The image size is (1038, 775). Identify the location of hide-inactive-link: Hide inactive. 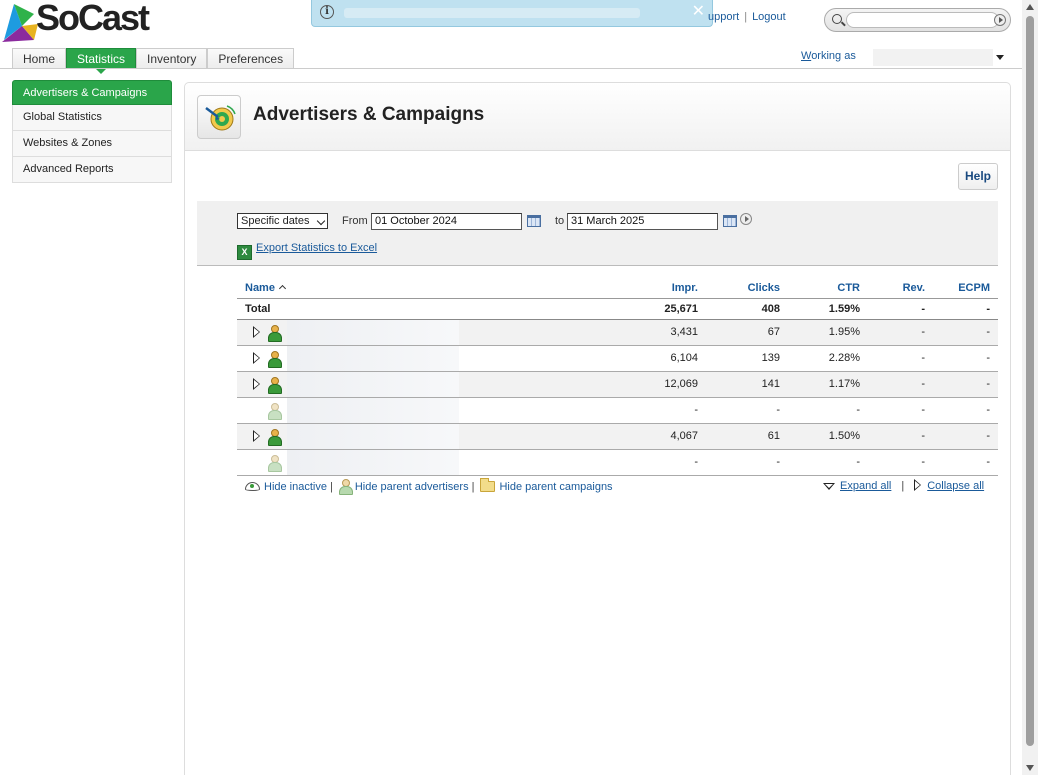
(295, 487).